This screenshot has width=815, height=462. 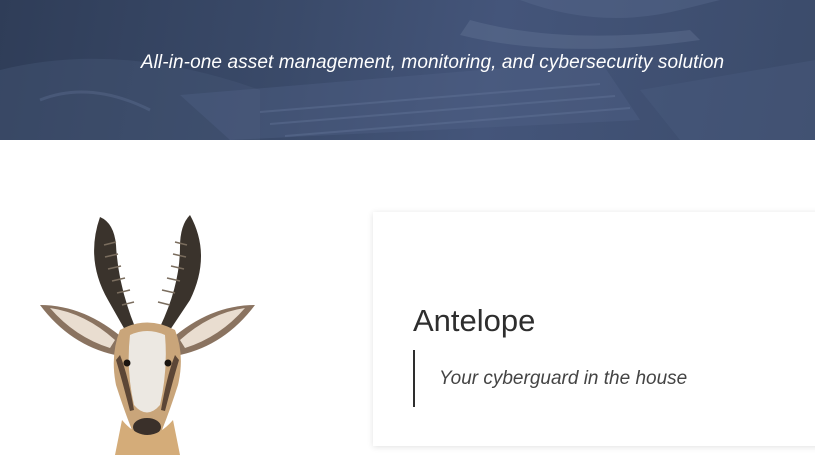 I want to click on product-title: Antelope, so click(x=474, y=320).